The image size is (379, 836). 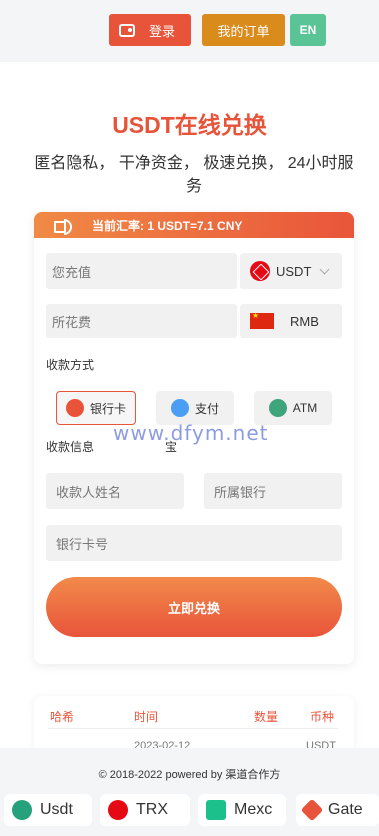 I want to click on pay-method-label: ATM, so click(x=305, y=408).